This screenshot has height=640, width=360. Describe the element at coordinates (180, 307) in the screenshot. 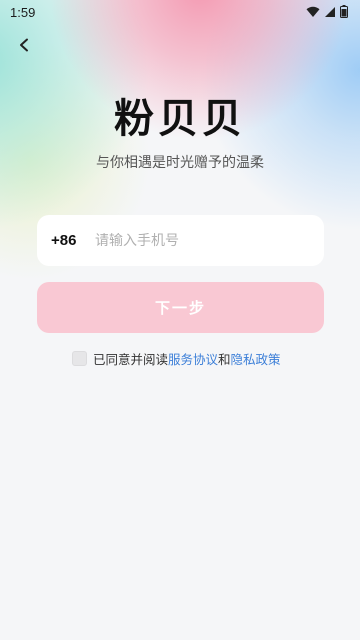

I see `next-button: 下一步` at that location.